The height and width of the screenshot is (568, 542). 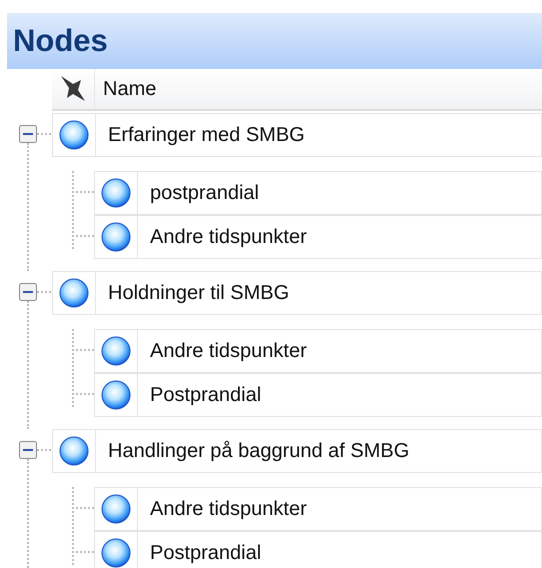 I want to click on tree-row: Erfaringer med SMBG, so click(x=297, y=135).